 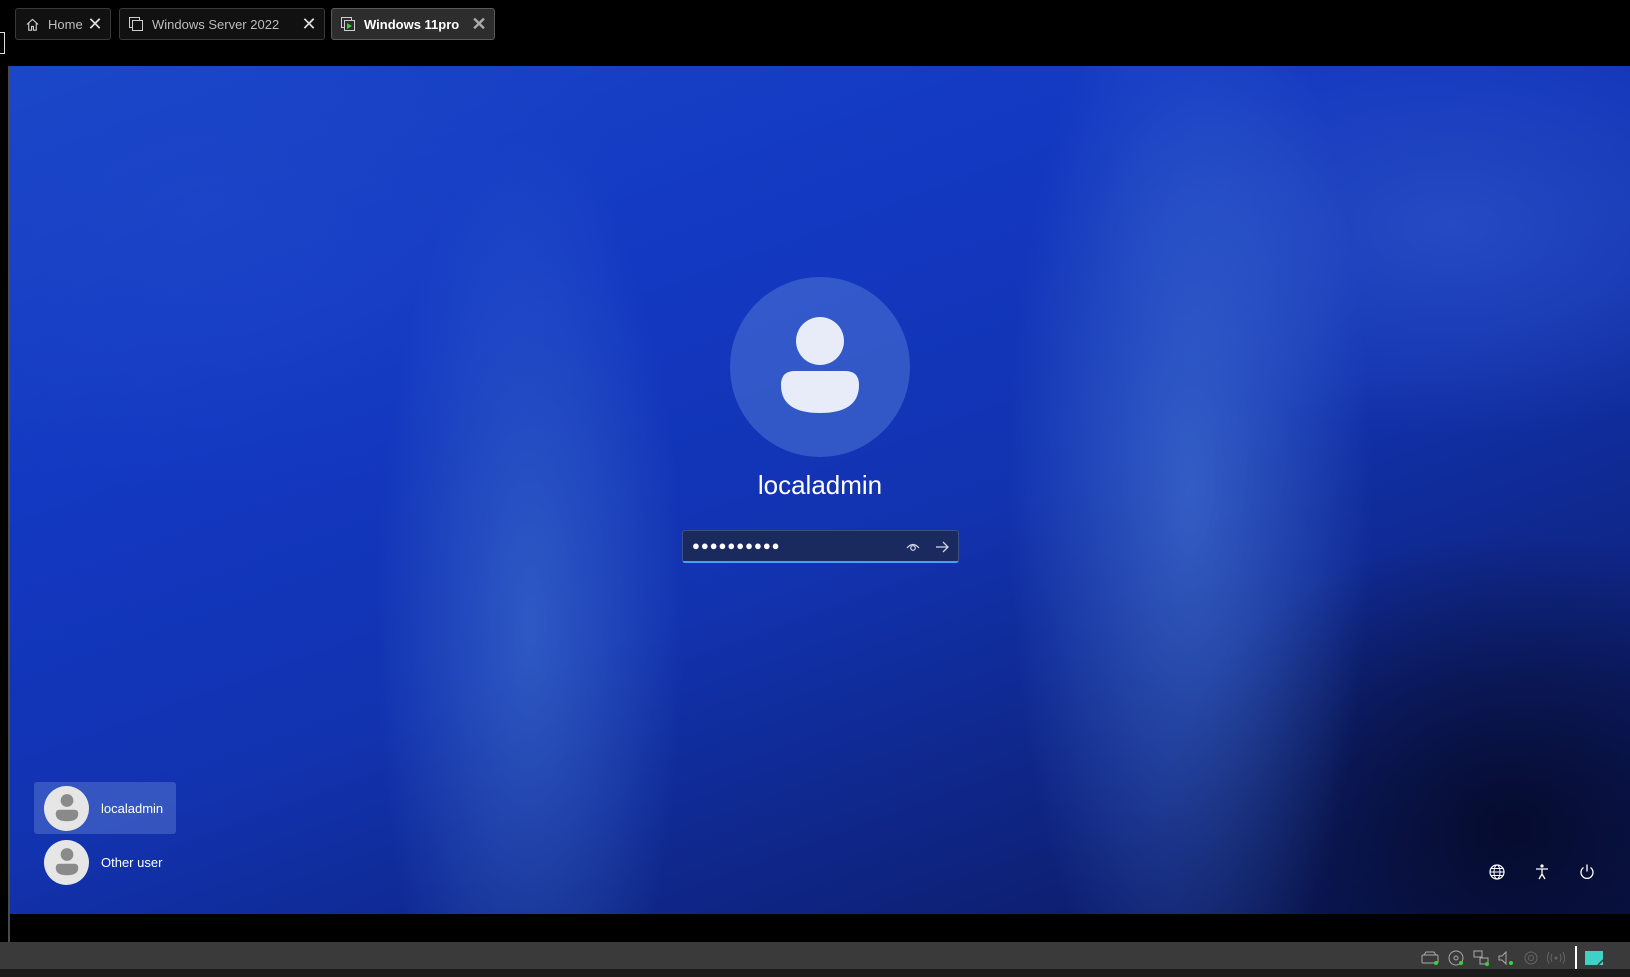 What do you see at coordinates (1456, 958) in the screenshot?
I see `cd-dvd-icon` at bounding box center [1456, 958].